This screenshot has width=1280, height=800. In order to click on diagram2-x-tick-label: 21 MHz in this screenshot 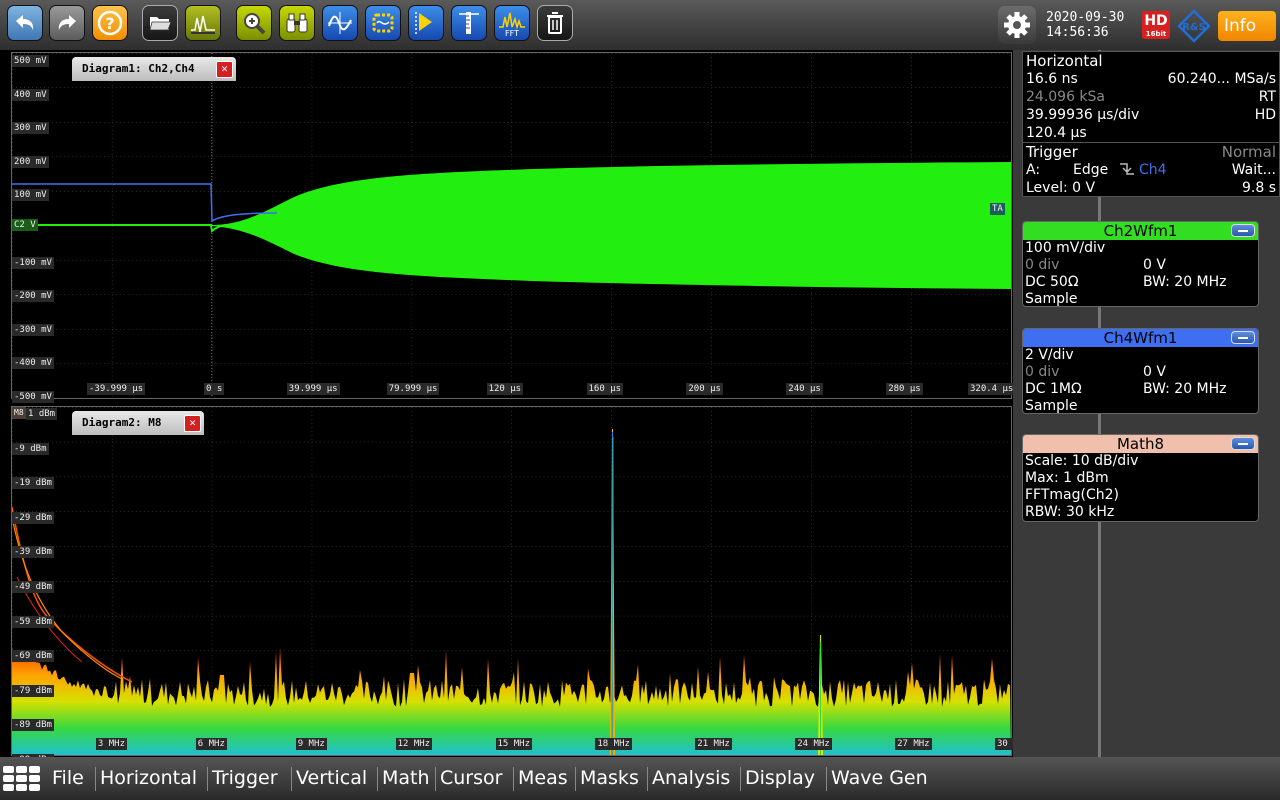, I will do `click(713, 744)`.